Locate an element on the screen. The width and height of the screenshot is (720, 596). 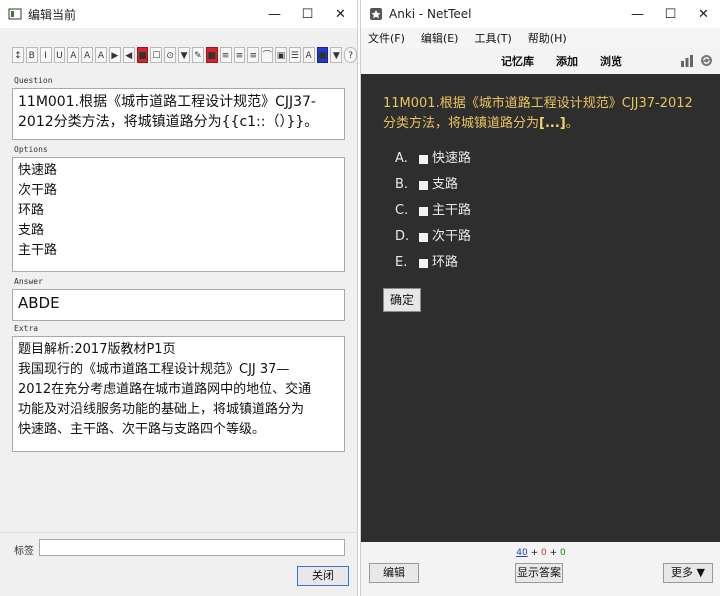
answer-options: A. 快速路 B. 支路 C. 主干路 D. 次干路 E. 环路 is located at coordinates (548, 211).